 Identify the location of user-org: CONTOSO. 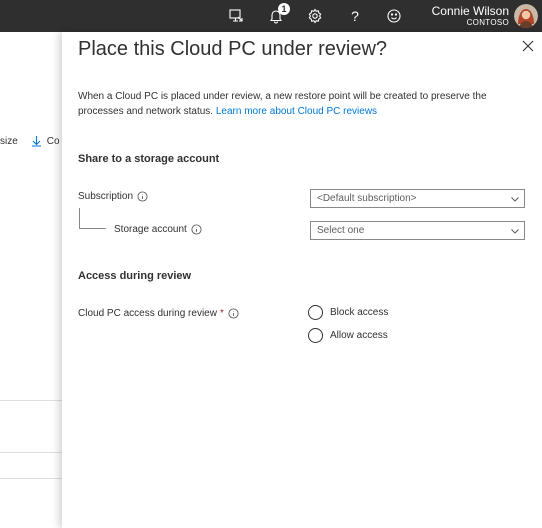
(487, 22).